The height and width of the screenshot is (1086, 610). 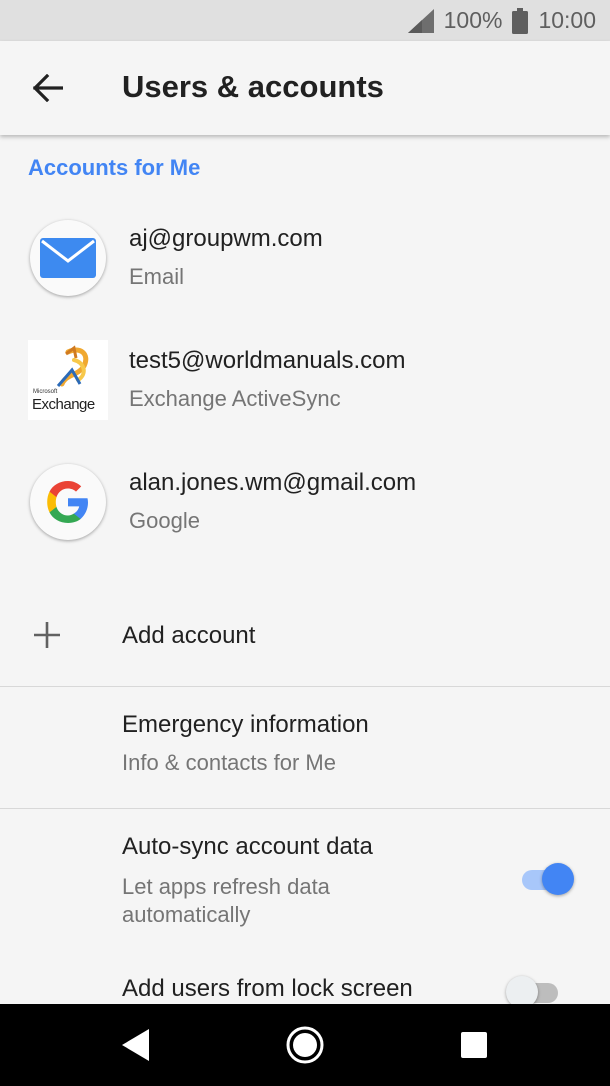 I want to click on nav-home-button, so click(x=305, y=1045).